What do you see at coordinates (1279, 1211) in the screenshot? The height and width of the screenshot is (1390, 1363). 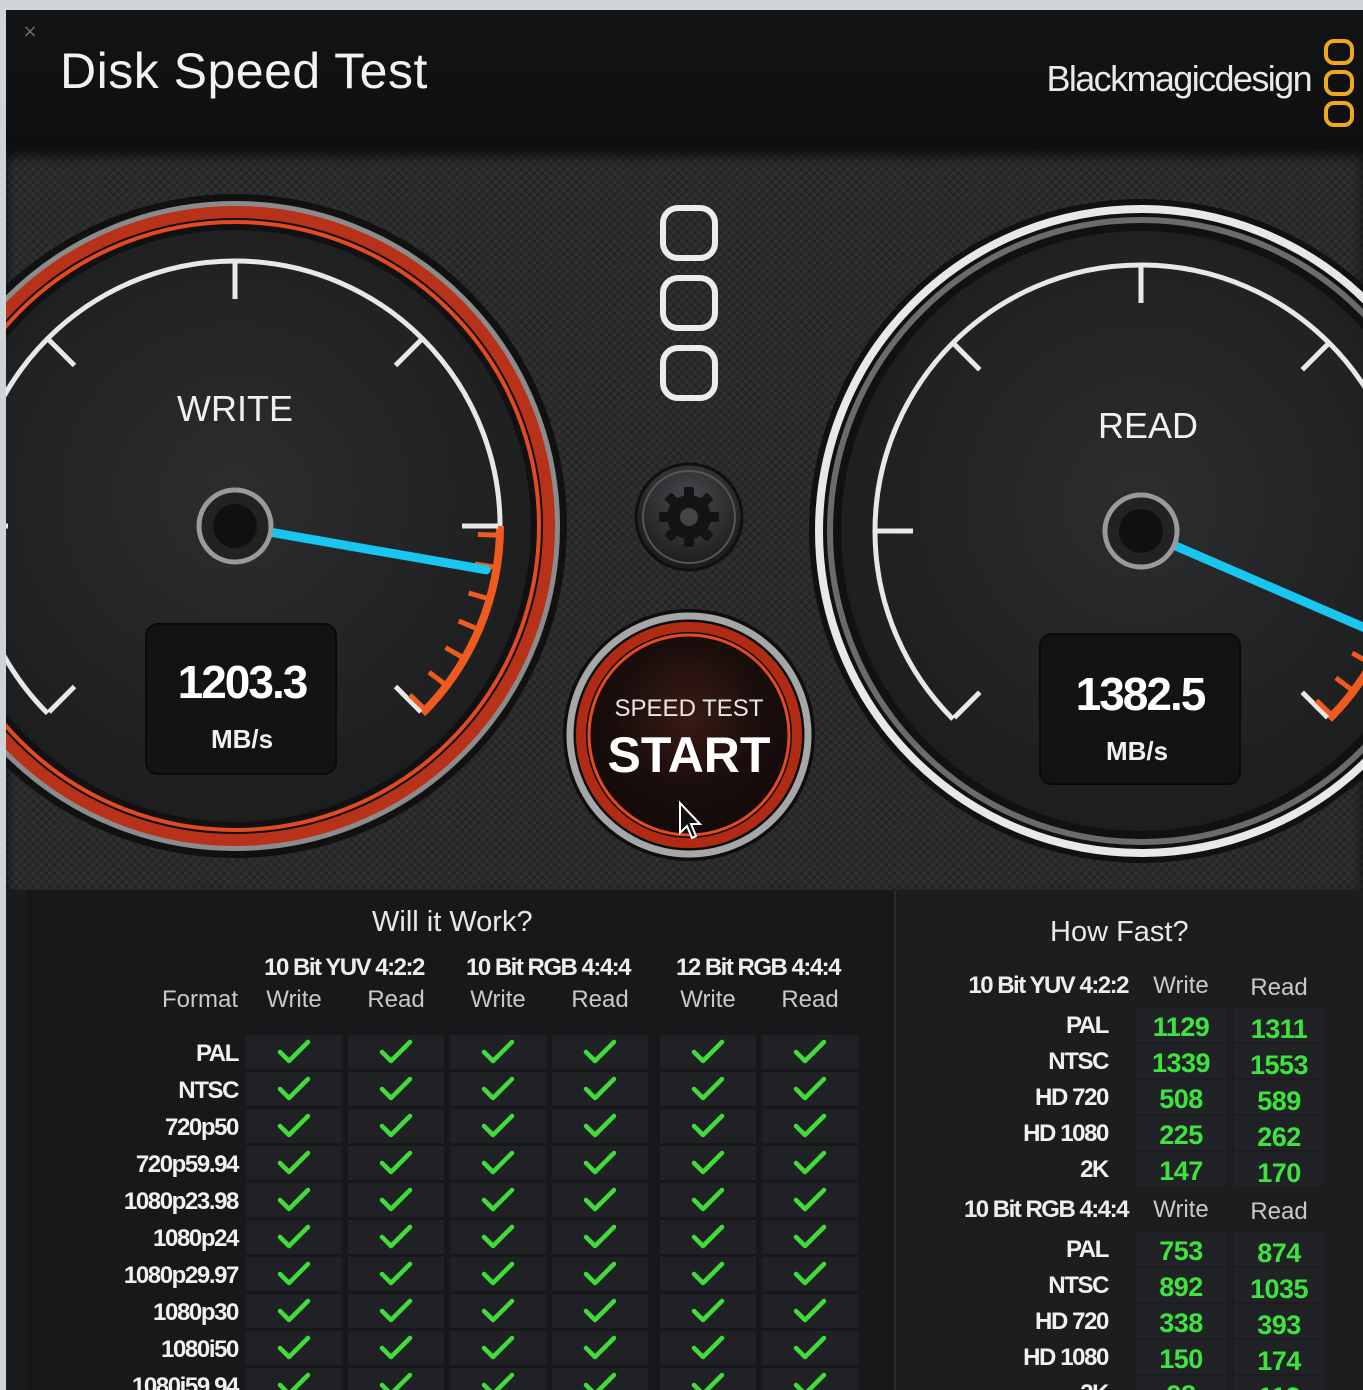 I see `speed-section-1-read-header: Read` at bounding box center [1279, 1211].